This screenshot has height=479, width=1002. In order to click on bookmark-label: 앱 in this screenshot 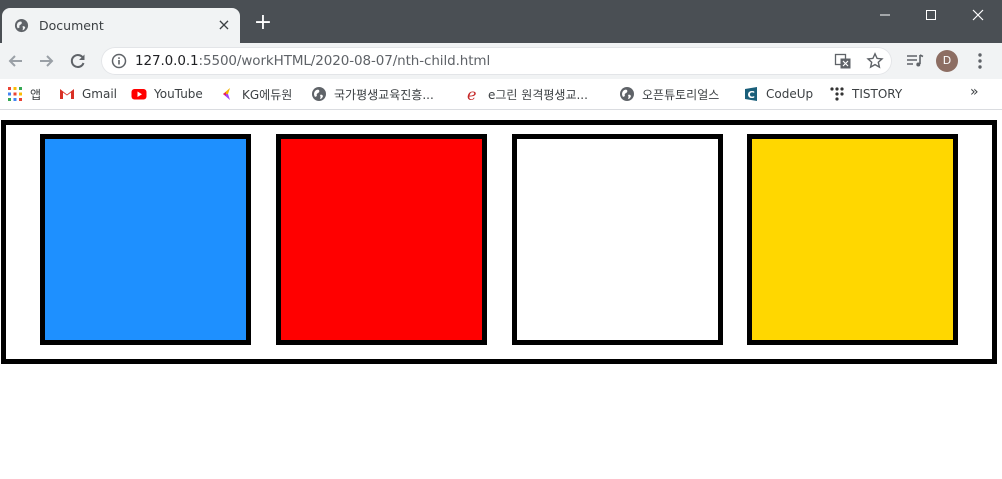, I will do `click(36, 94)`.